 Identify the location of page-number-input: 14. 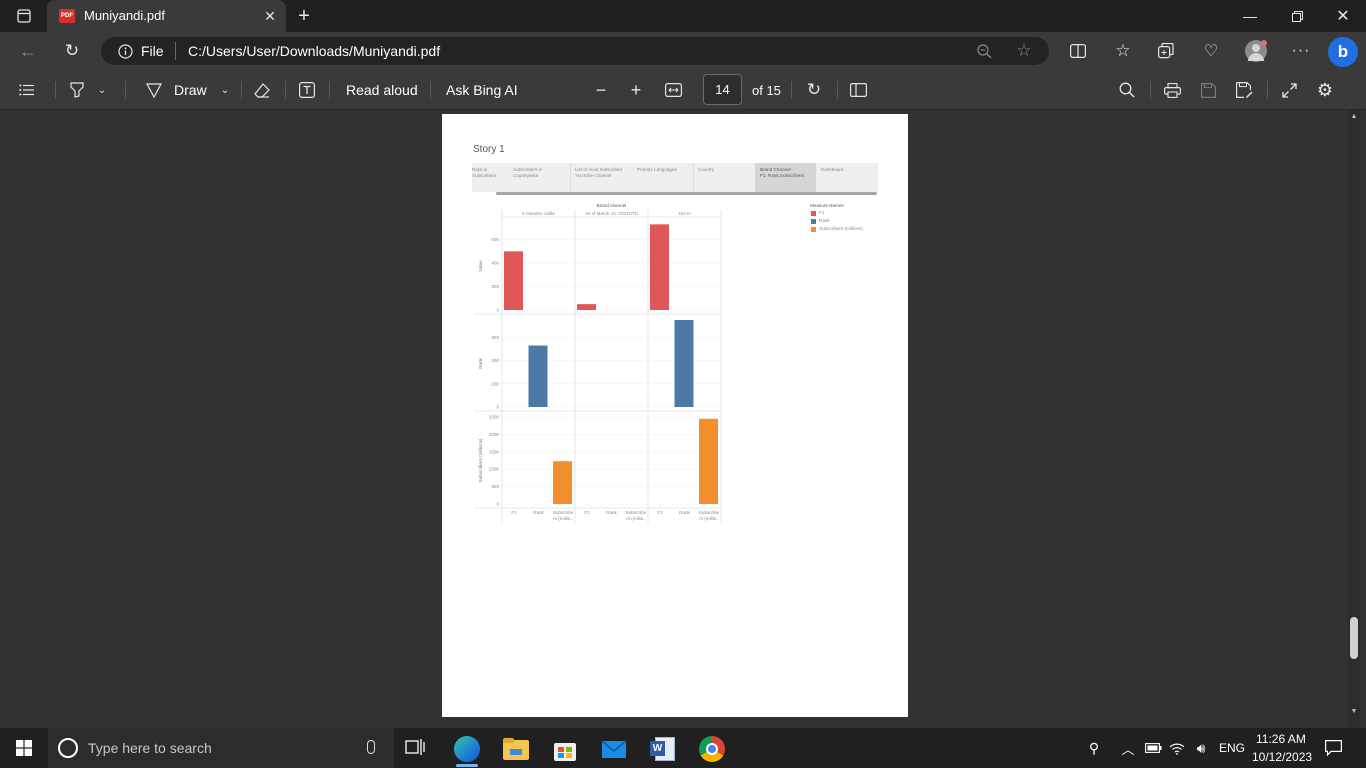
(722, 89).